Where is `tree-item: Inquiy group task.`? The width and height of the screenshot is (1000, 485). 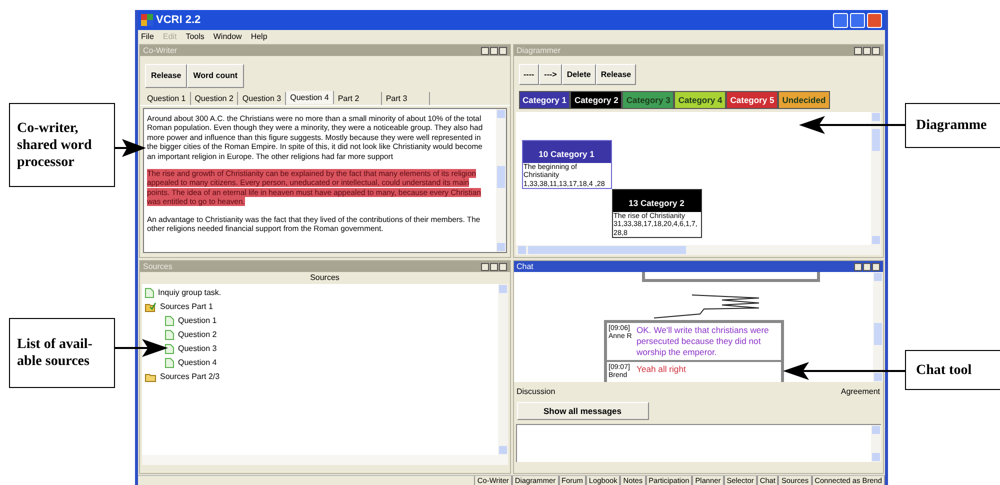
tree-item: Inquiy group task. is located at coordinates (190, 293).